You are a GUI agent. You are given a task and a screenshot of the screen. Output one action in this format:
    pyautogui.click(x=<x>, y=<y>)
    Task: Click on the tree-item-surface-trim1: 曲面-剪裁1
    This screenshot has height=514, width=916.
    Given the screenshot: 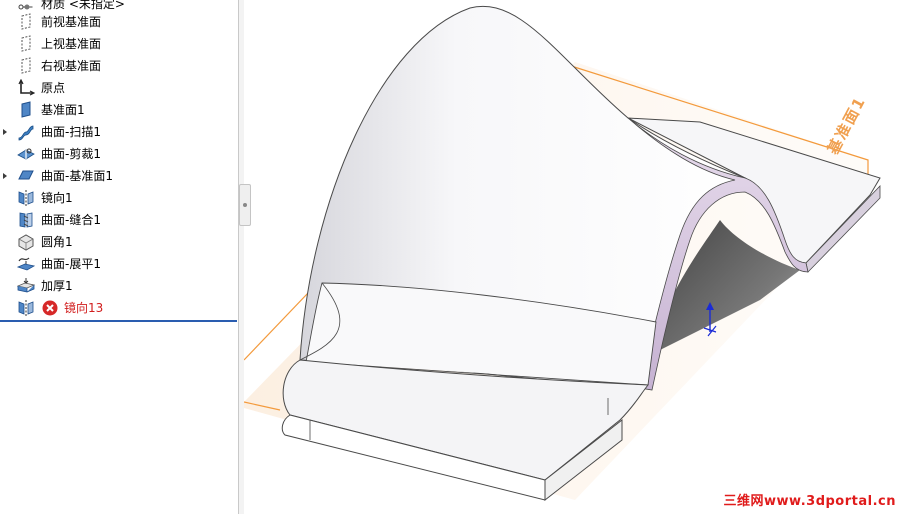 What is the action you would take?
    pyautogui.click(x=118, y=154)
    